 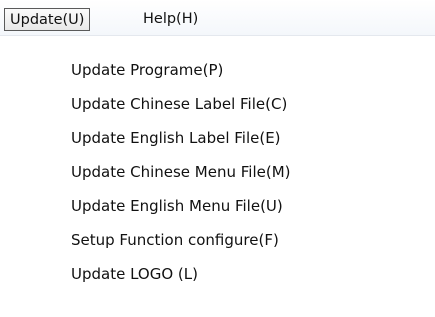 I want to click on menu-item-update-chinese-label-file: Update Chinese Label File(C), so click(x=215, y=104).